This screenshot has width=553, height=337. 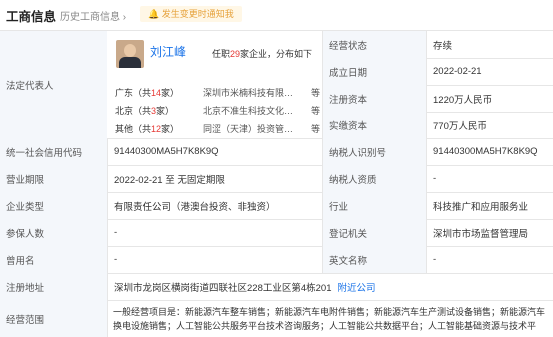 I want to click on taxpayer-label: 纳税人资质, so click(x=374, y=178).